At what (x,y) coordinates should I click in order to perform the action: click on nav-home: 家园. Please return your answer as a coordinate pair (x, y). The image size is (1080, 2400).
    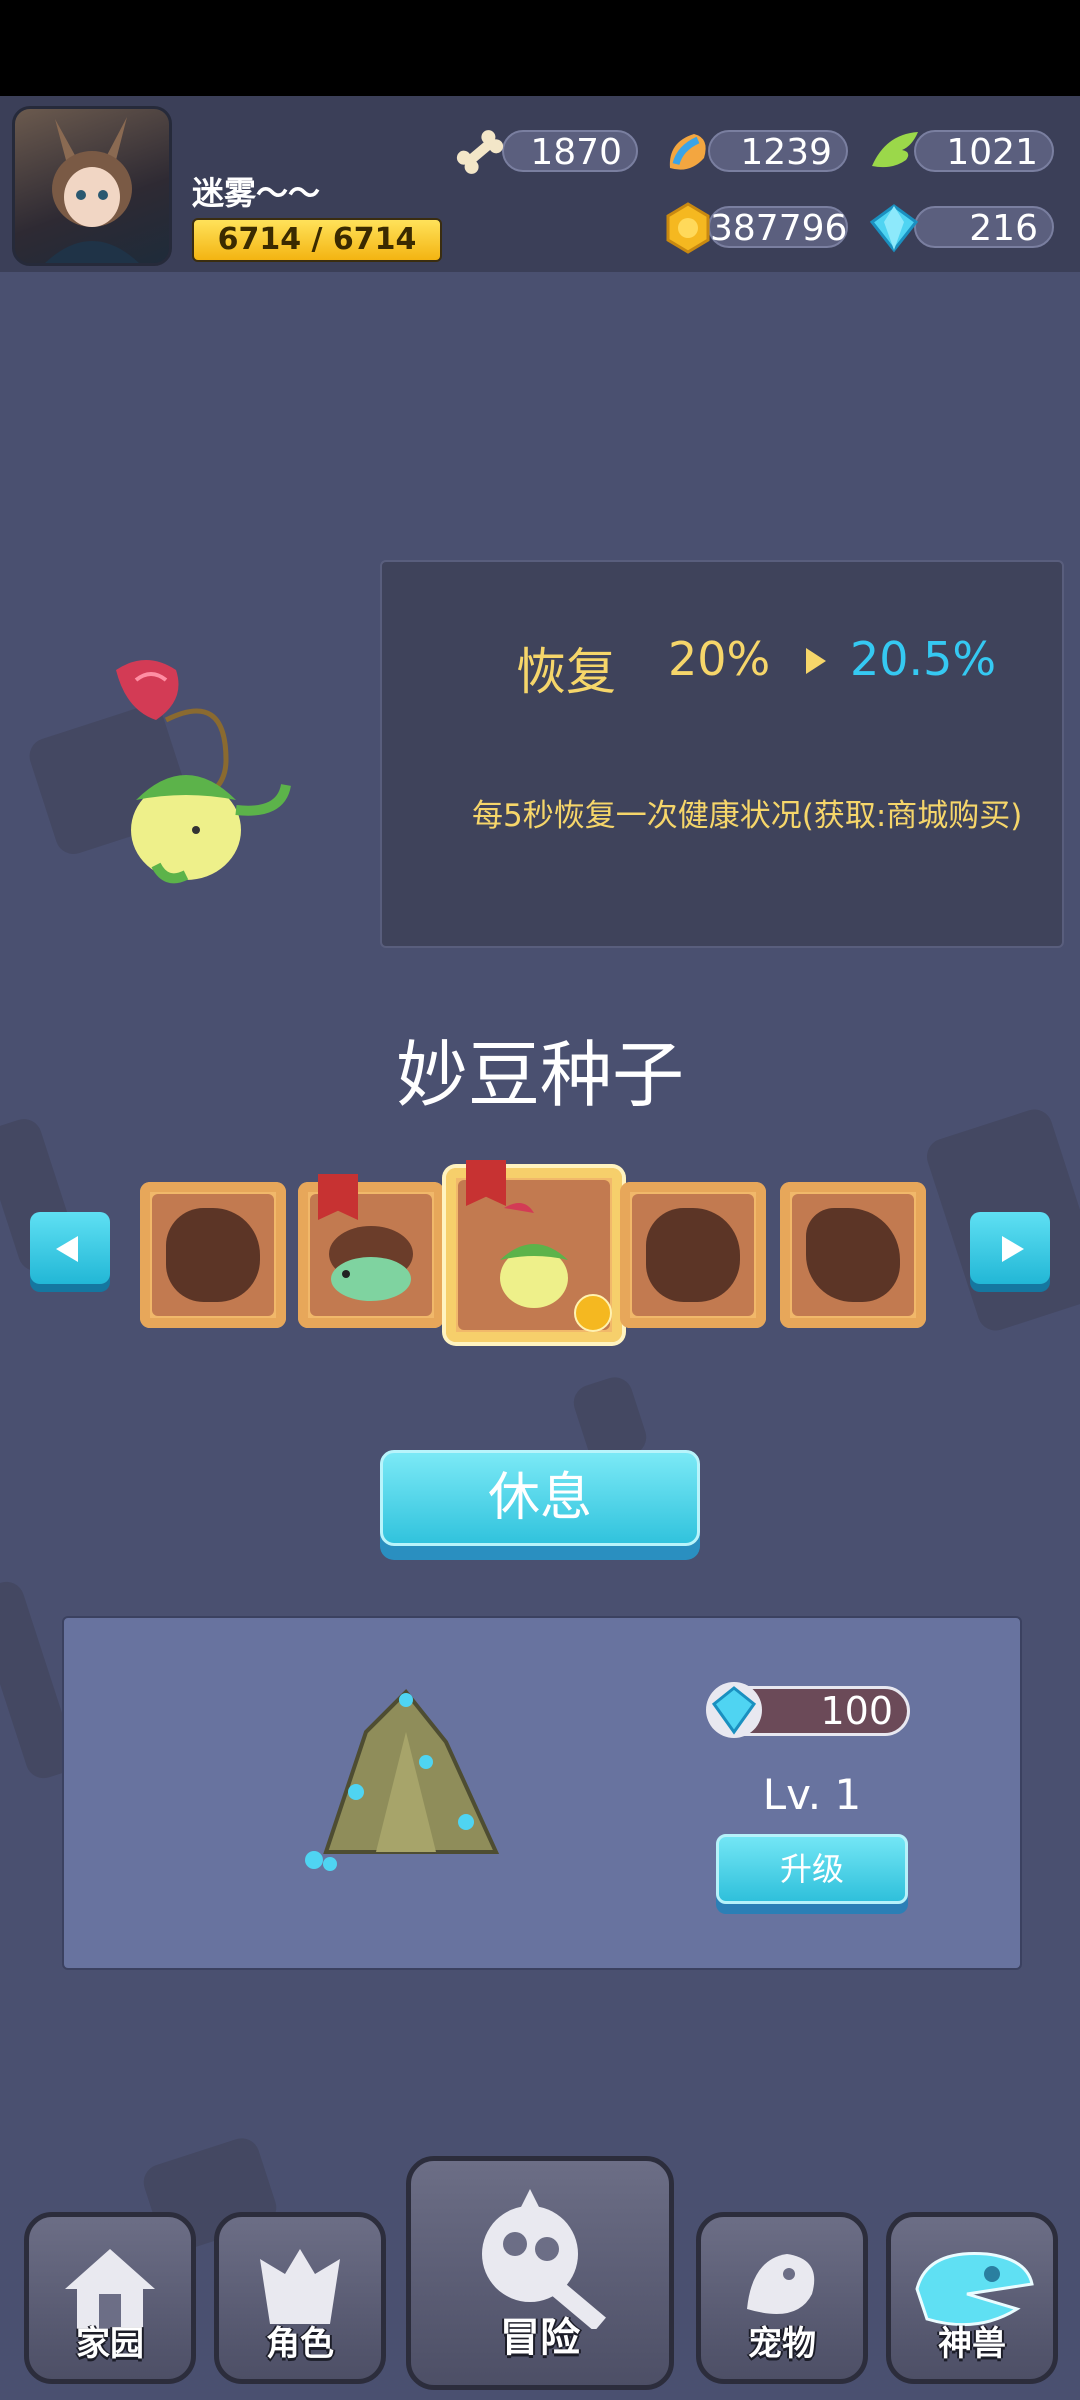
    Looking at the image, I should click on (110, 2298).